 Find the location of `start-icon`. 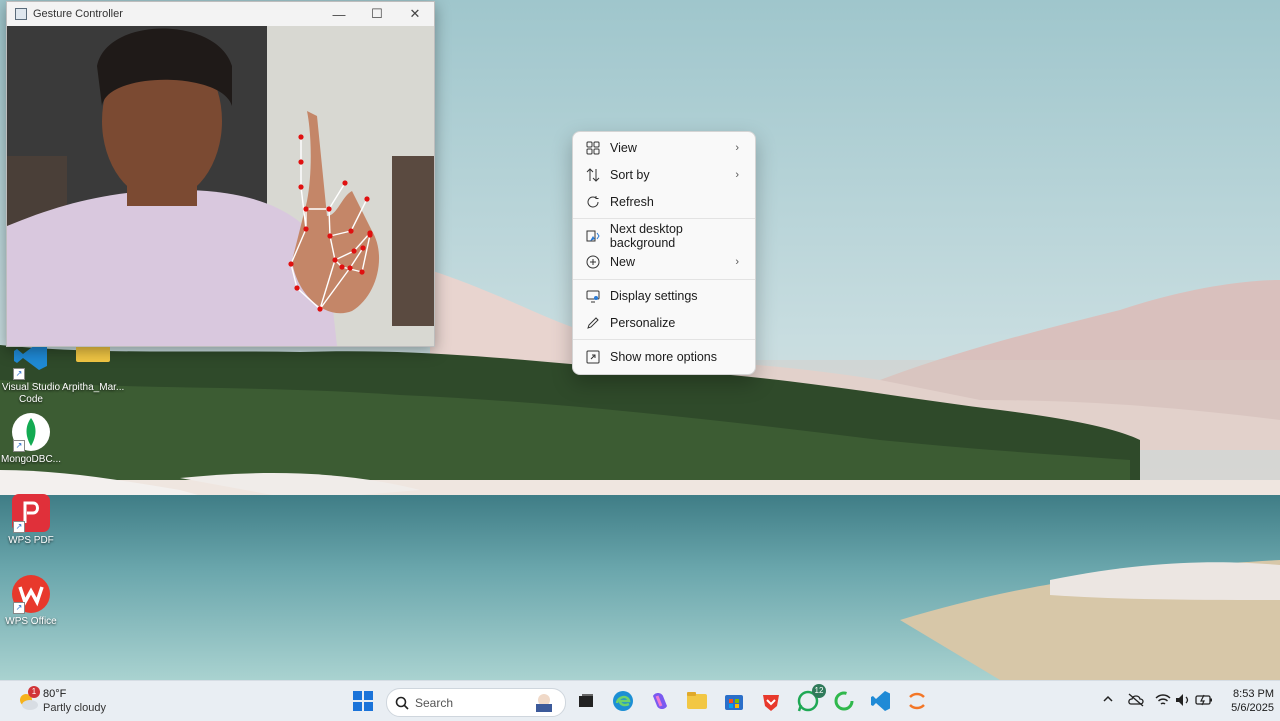

start-icon is located at coordinates (363, 701).